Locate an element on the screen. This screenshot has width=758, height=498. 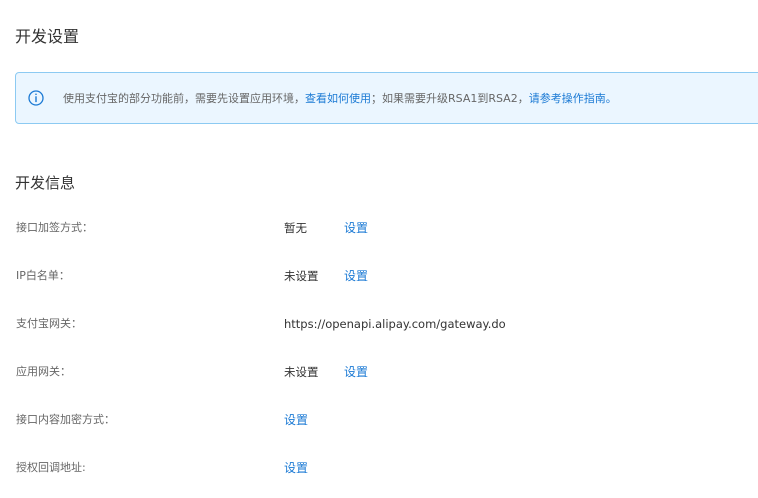
row-label: 应用网关： is located at coordinates (43, 371).